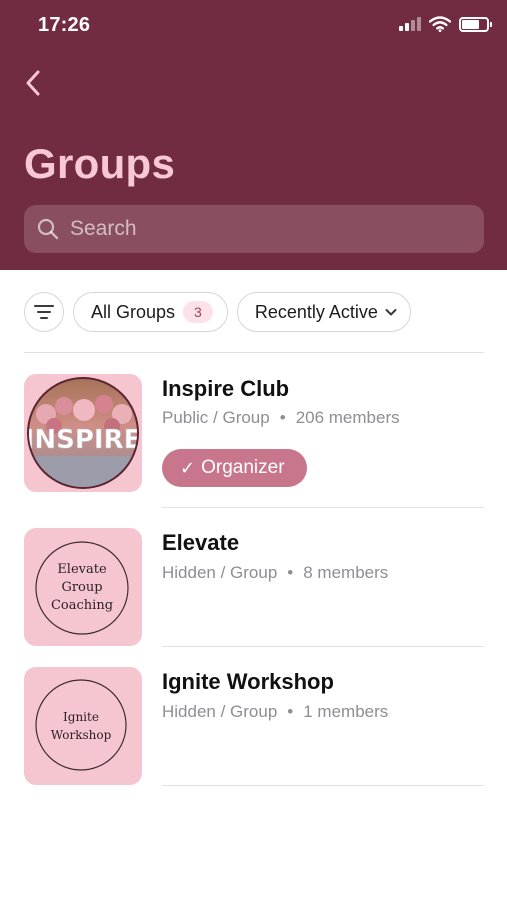  I want to click on group-name: Inspire Club, so click(226, 388).